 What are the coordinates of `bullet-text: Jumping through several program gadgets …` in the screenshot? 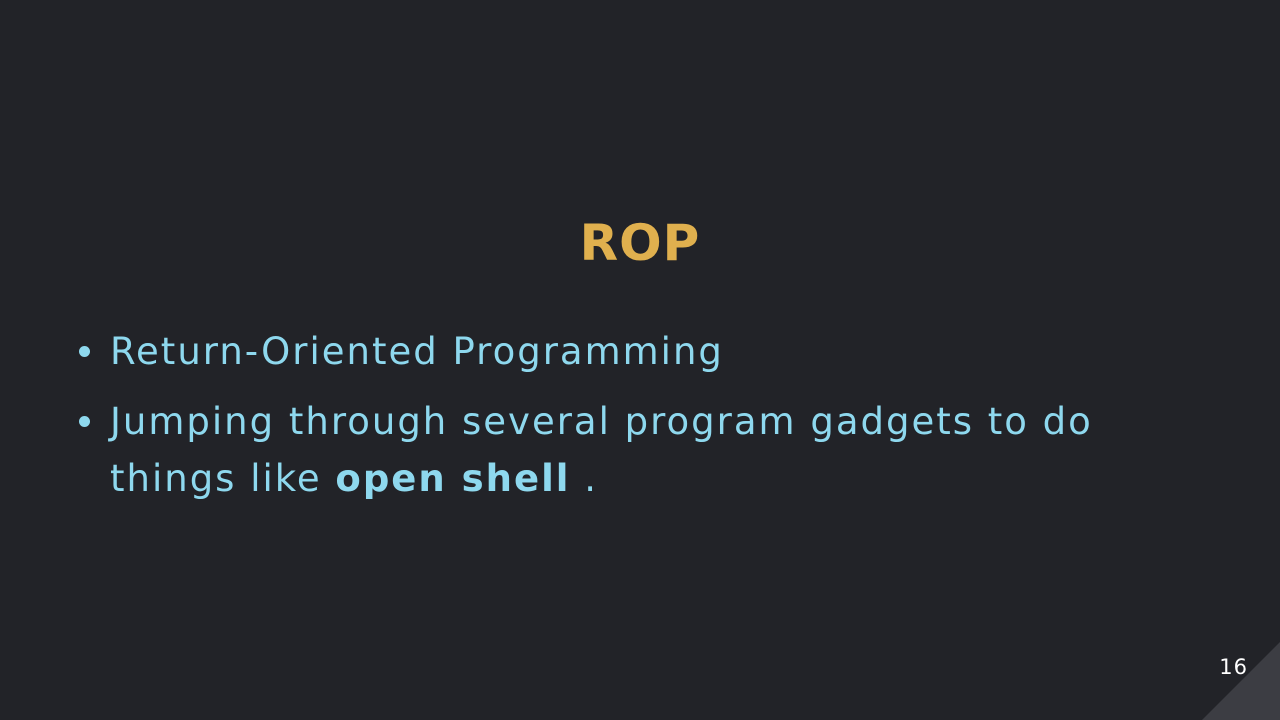 It's located at (601, 450).